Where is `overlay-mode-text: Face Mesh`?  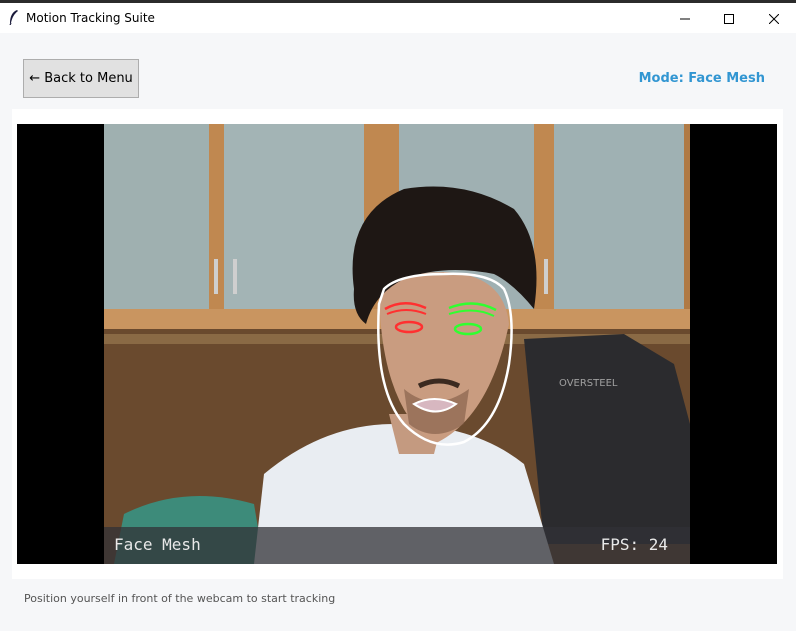 overlay-mode-text: Face Mesh is located at coordinates (157, 544).